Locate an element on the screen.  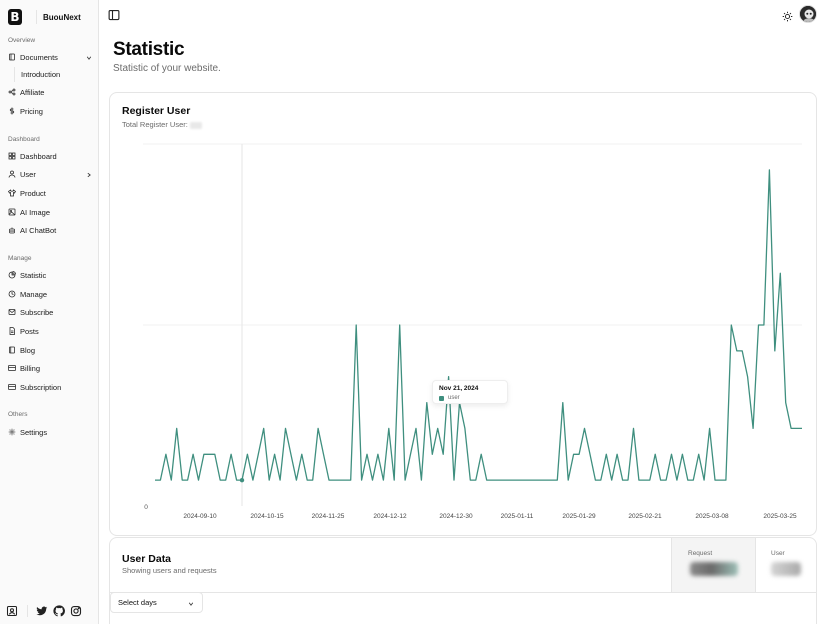
tooltip-series-row: user is located at coordinates (449, 398).